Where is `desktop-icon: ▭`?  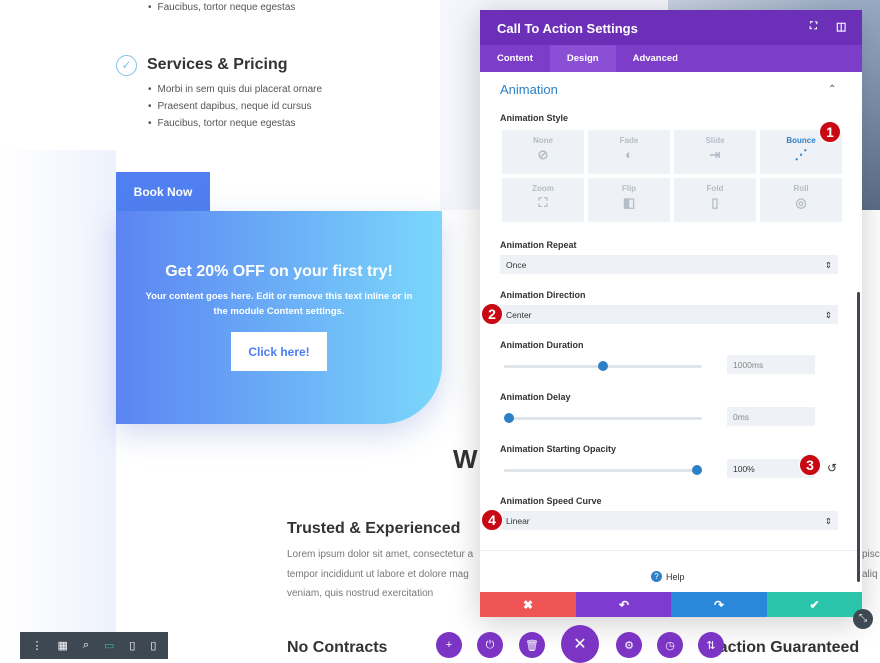 desktop-icon: ▭ is located at coordinates (109, 645).